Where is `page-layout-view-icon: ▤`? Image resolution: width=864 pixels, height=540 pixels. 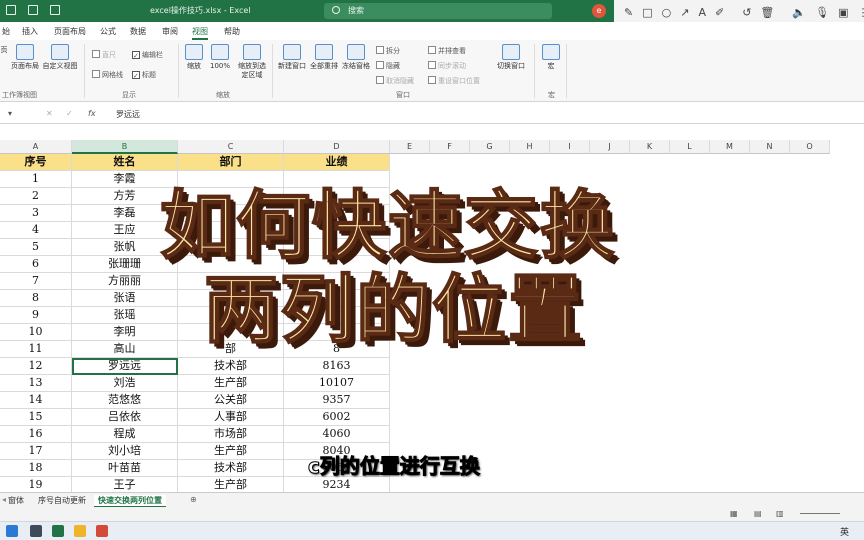
page-layout-view-icon: ▤ is located at coordinates (758, 513).